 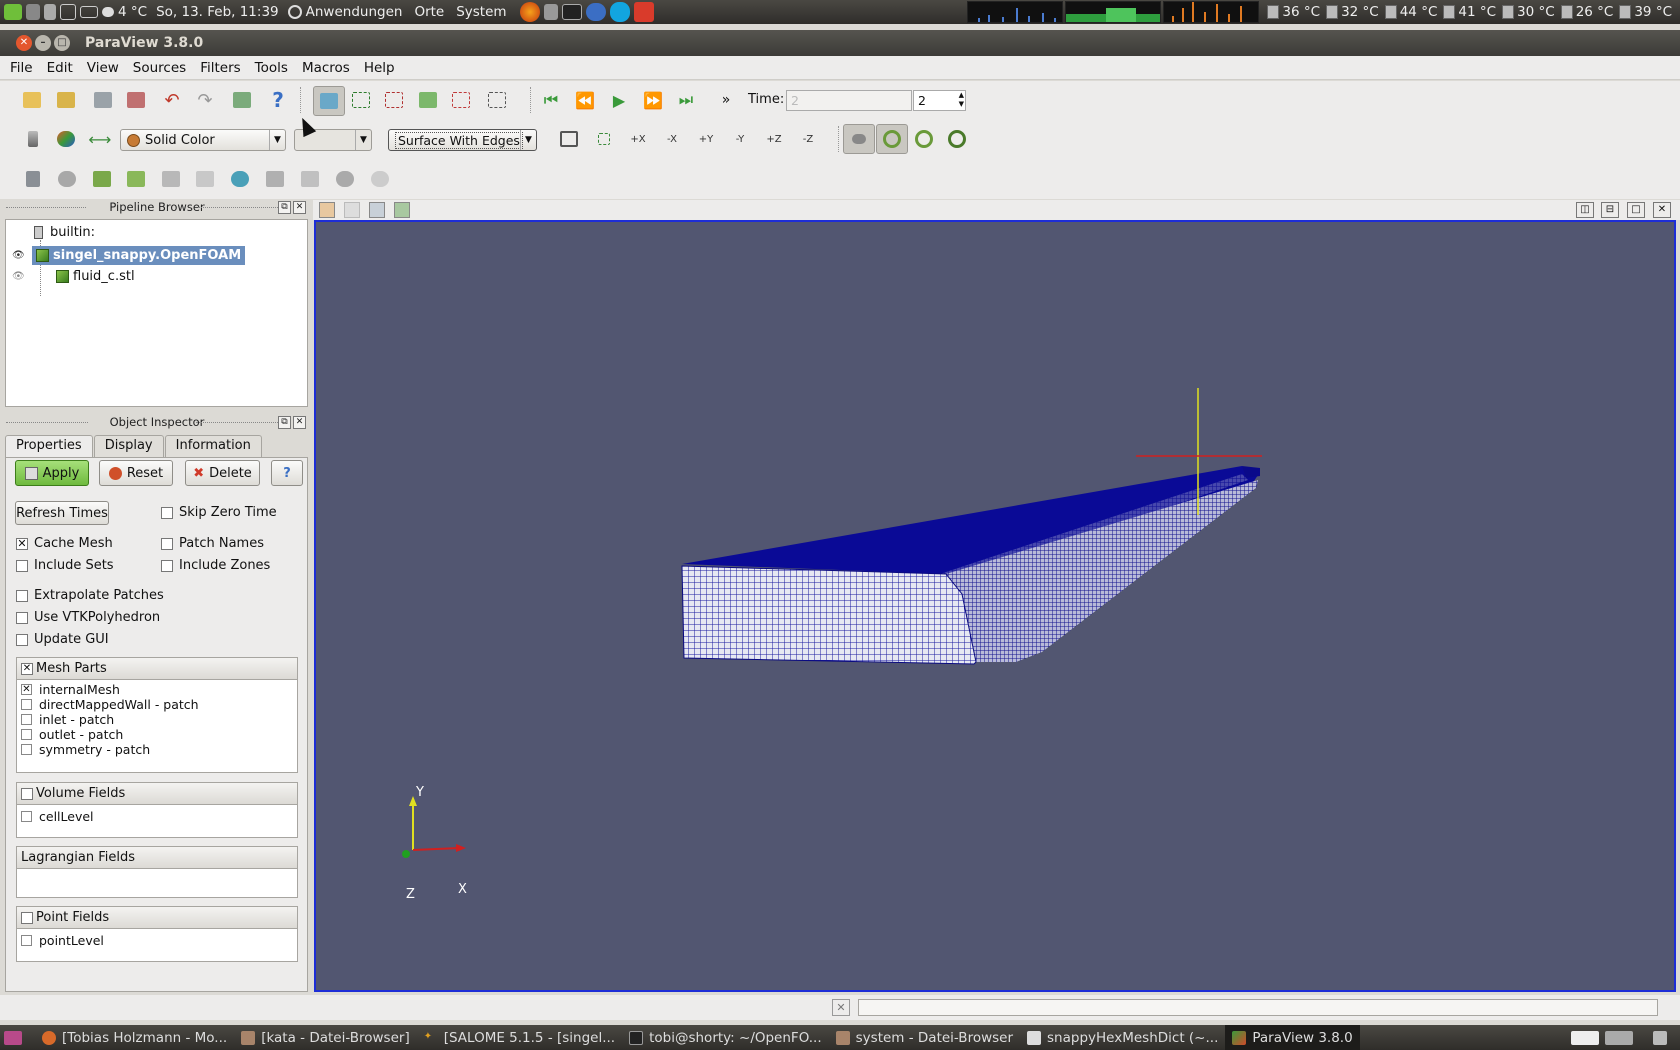 What do you see at coordinates (726, 100) in the screenshot?
I see `more-tools-icon: »` at bounding box center [726, 100].